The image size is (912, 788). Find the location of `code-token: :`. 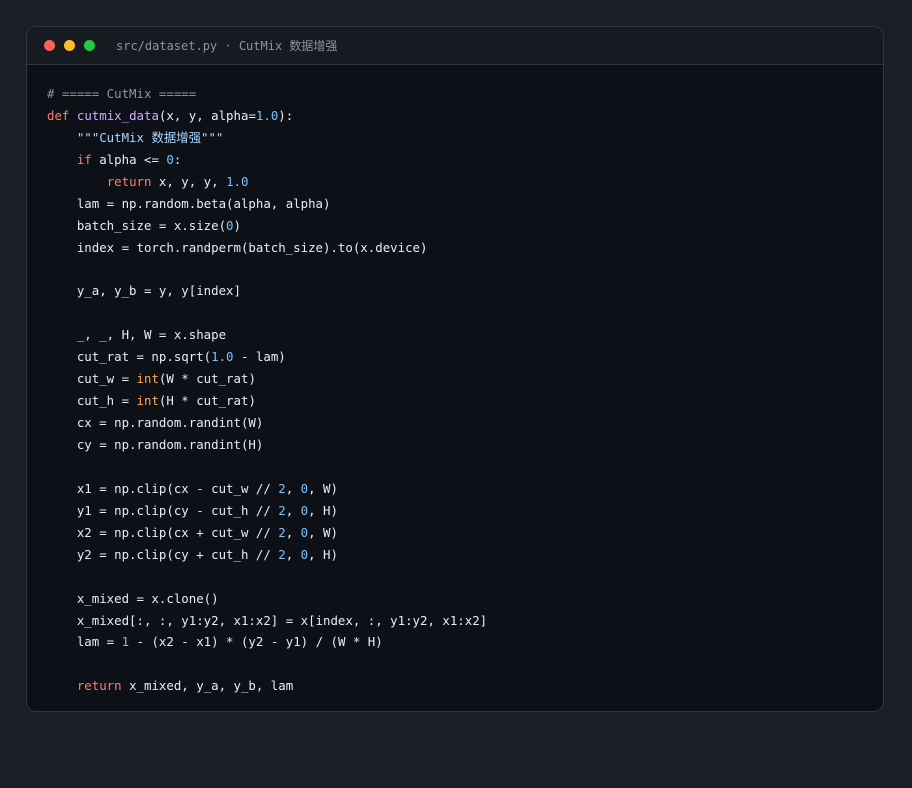

code-token: : is located at coordinates (177, 159).